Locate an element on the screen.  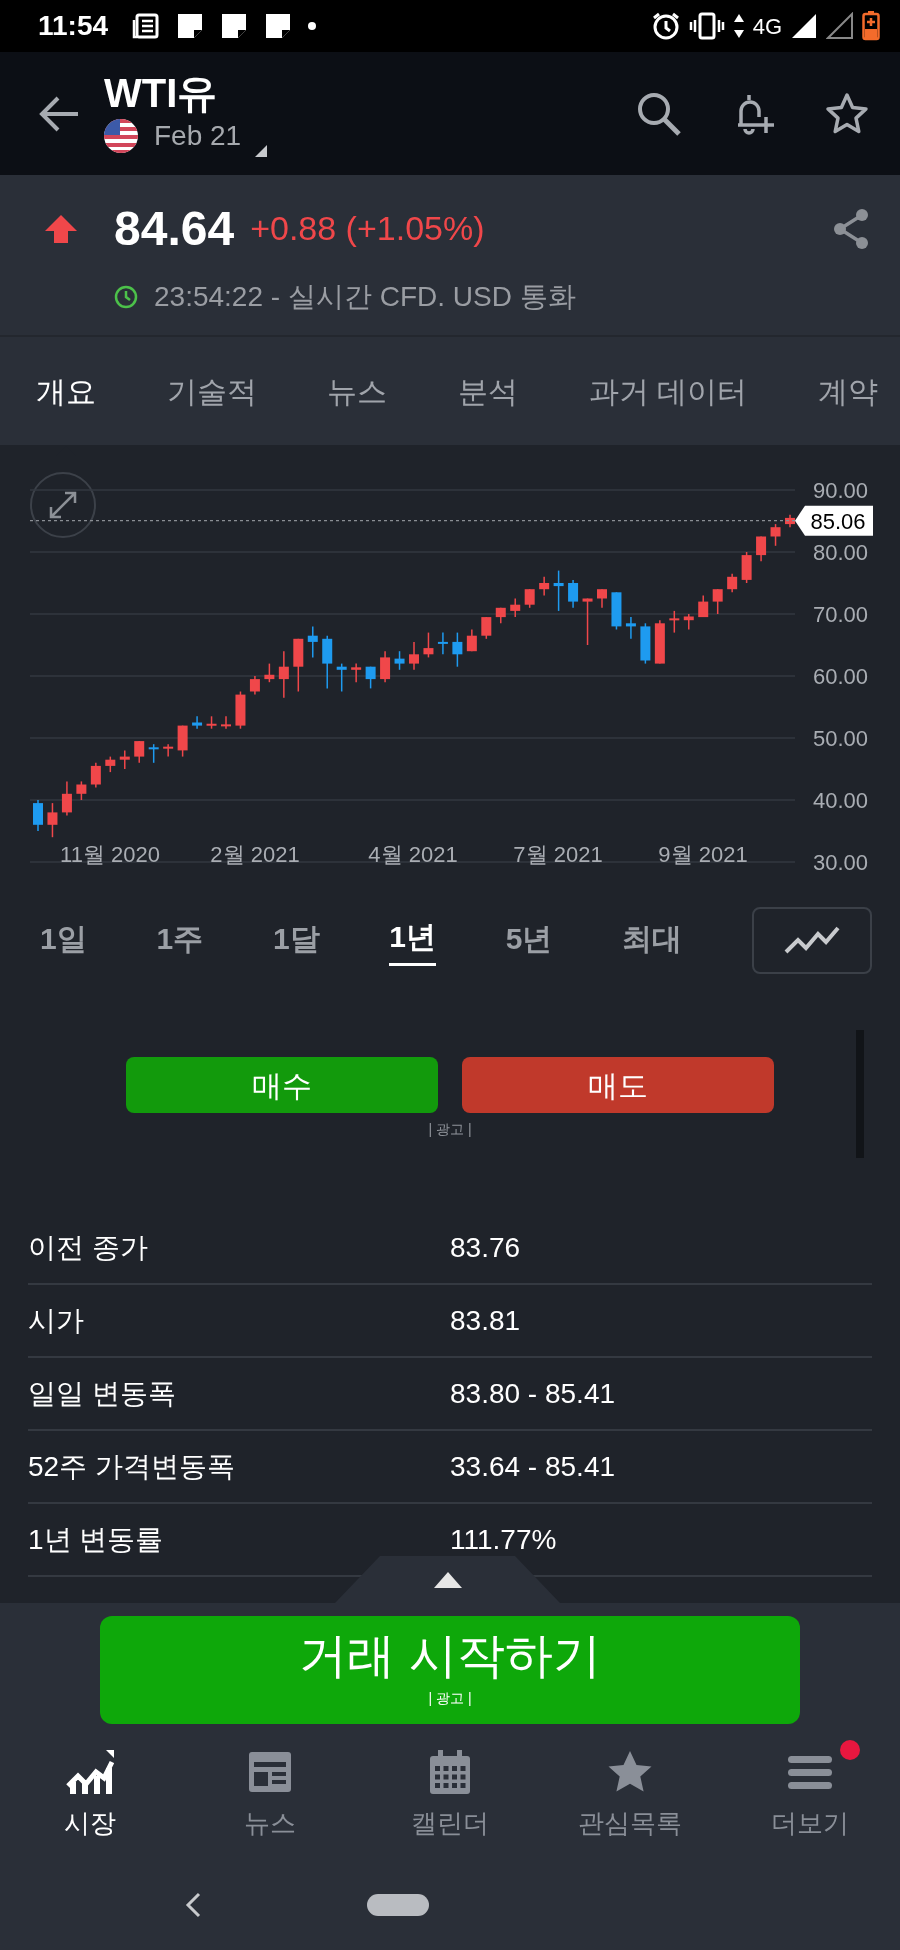
range-option: 5년 is located at coordinates (529, 940).